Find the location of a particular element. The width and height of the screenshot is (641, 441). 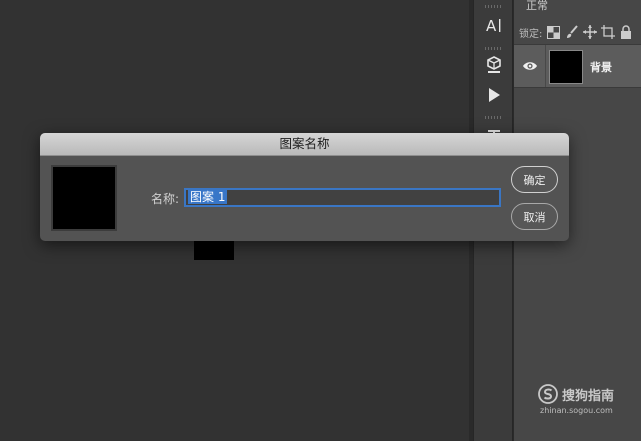

layer-divider is located at coordinates (545, 66).